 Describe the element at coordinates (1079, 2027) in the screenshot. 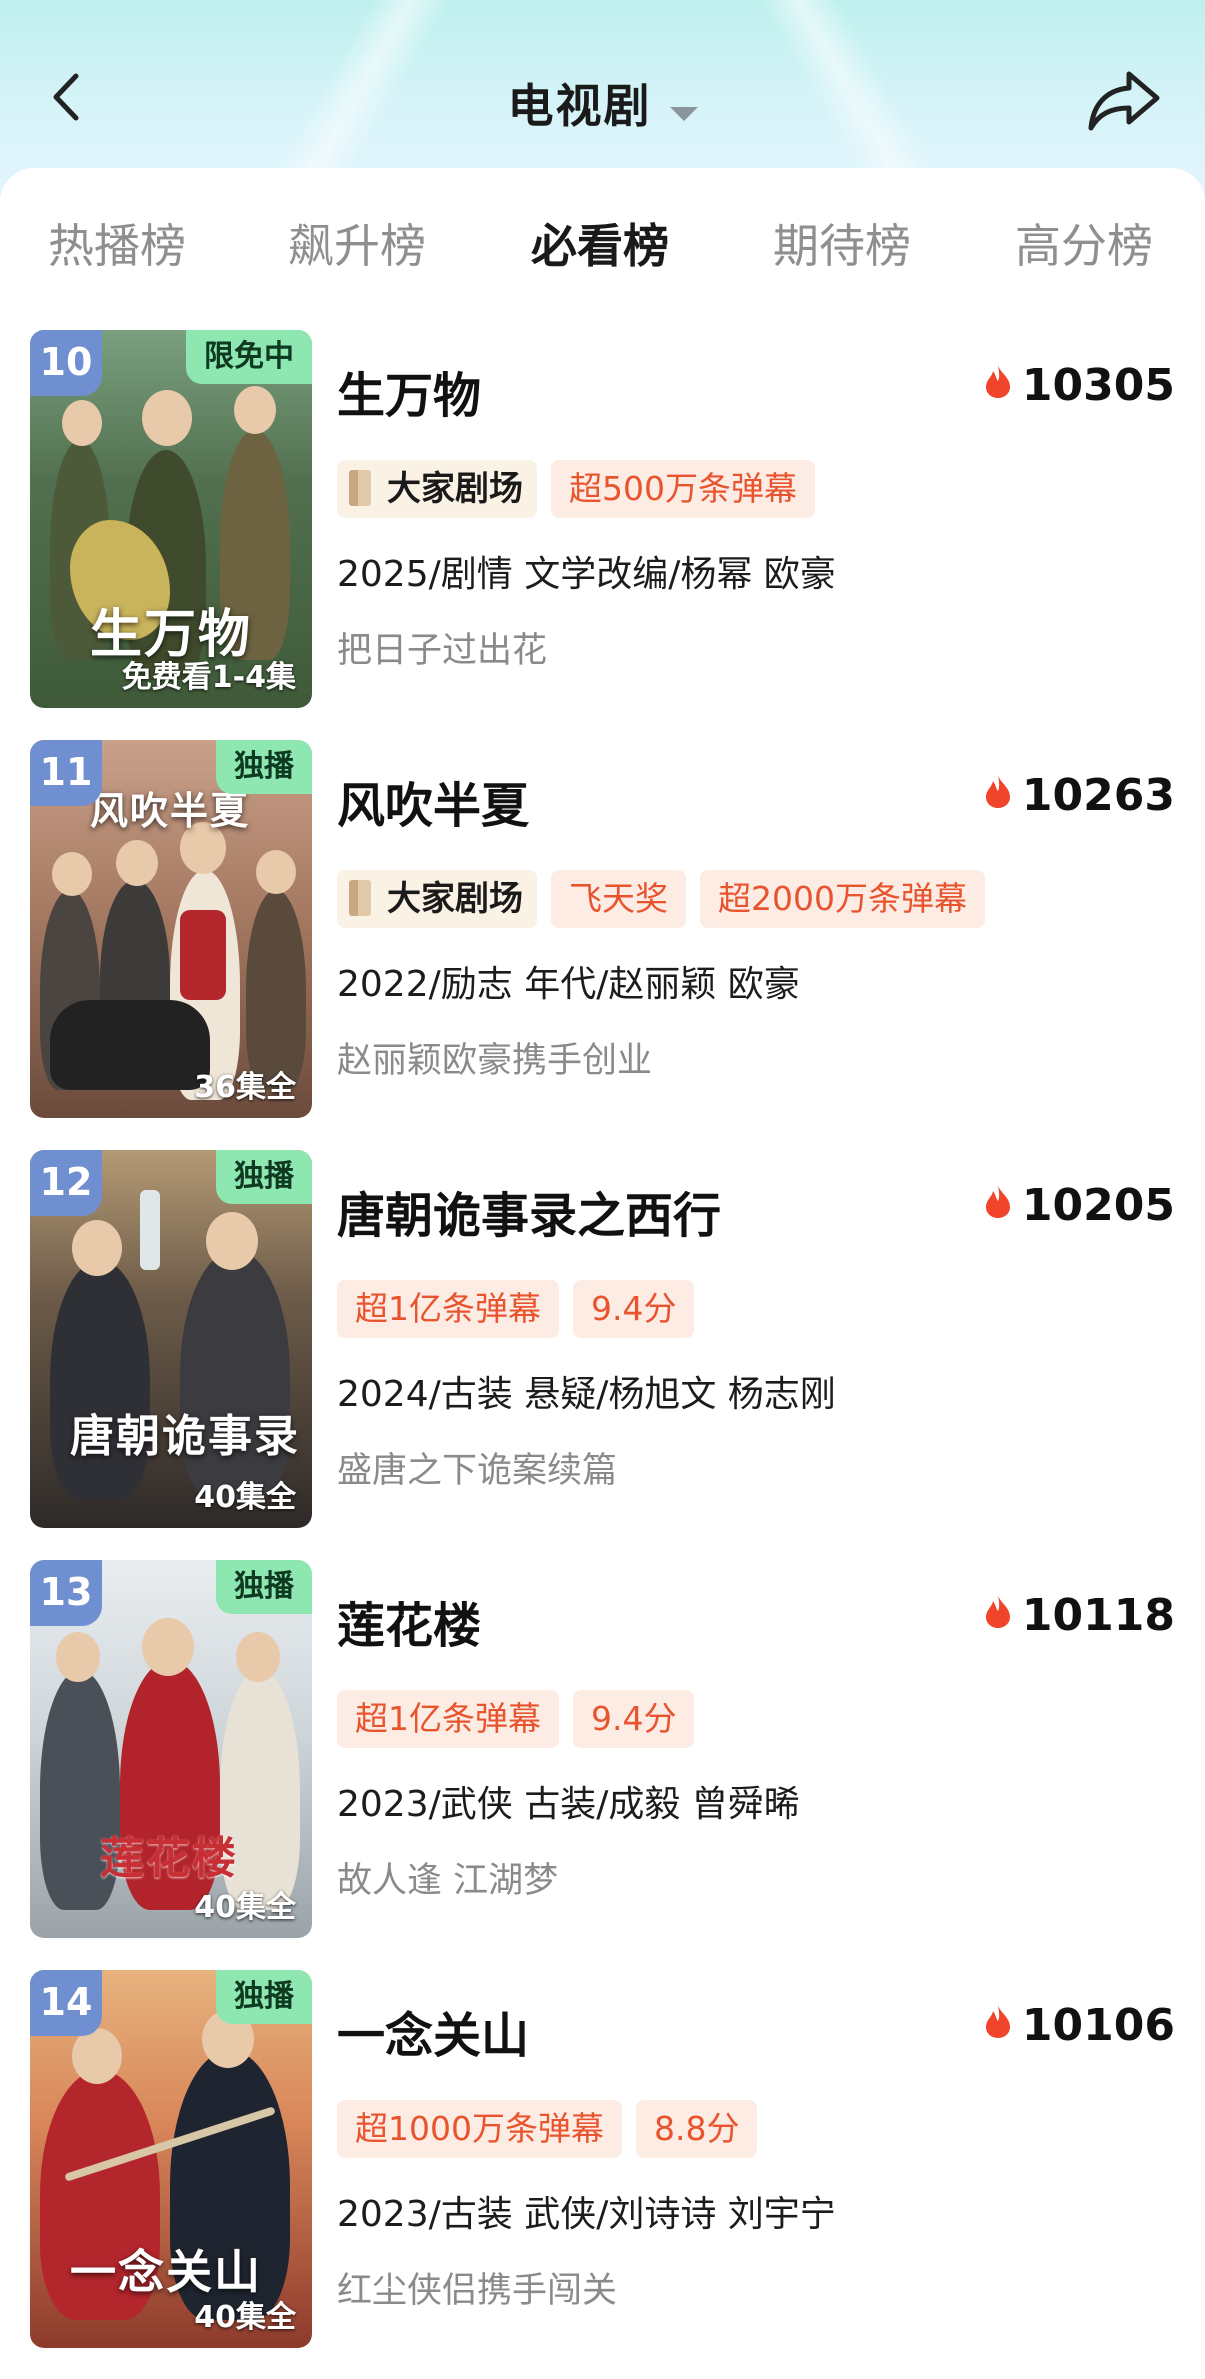

I see `heat-score: 10106` at that location.